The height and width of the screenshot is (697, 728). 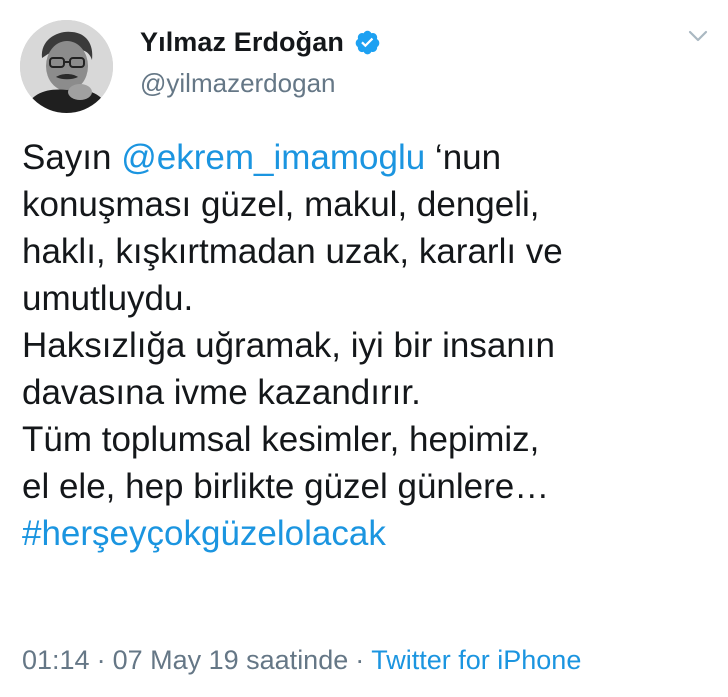 What do you see at coordinates (108, 298) in the screenshot?
I see `tweet-line: umutluydu.` at bounding box center [108, 298].